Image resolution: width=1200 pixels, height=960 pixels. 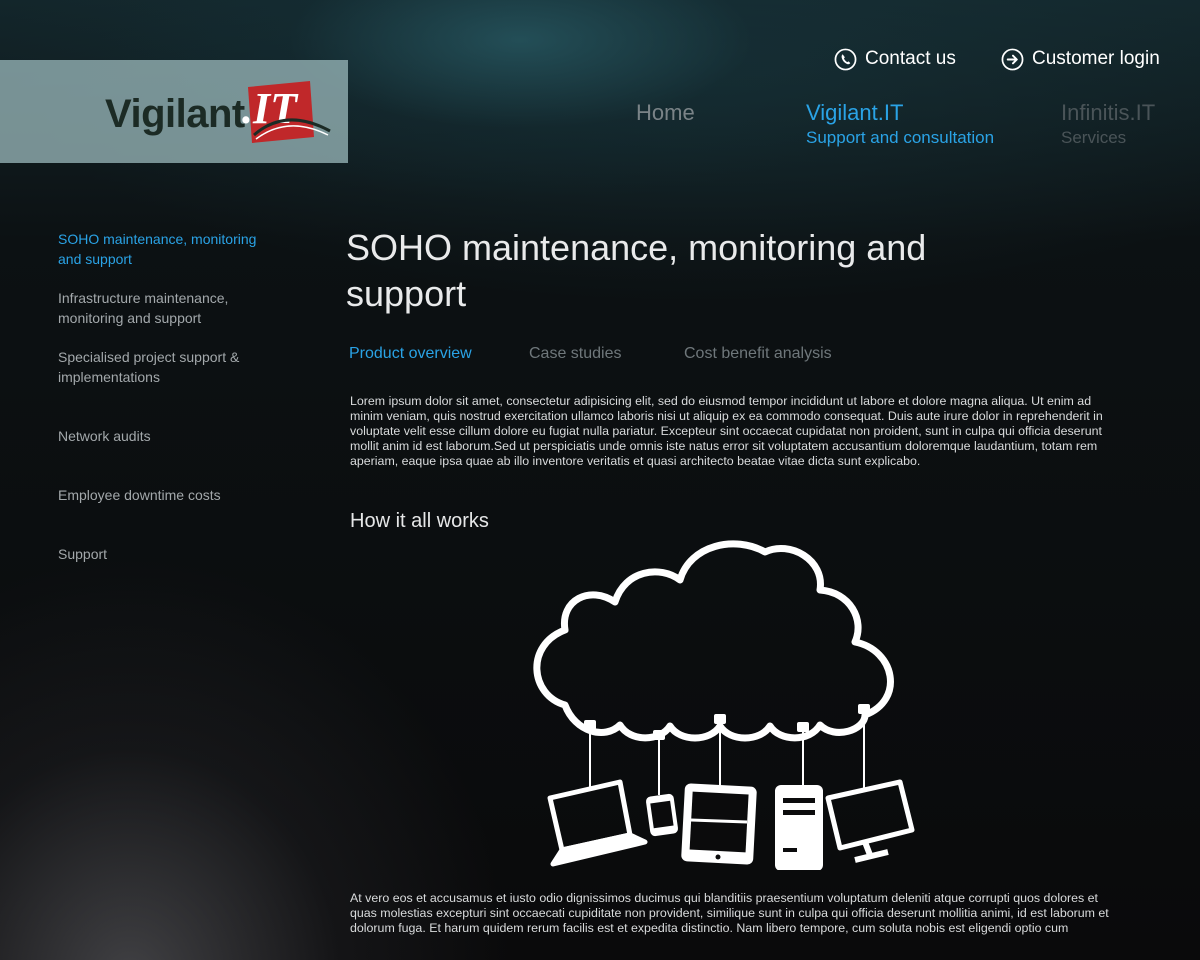 I want to click on nav-home-title: Home, so click(x=665, y=112).